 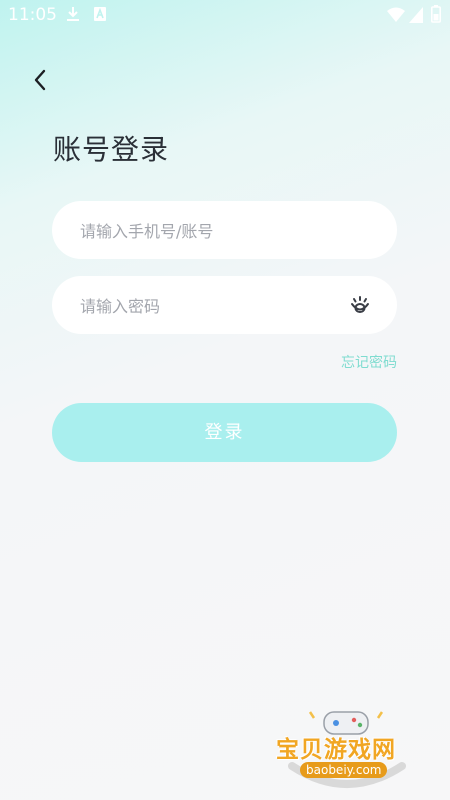 I want to click on wifi-icon, so click(x=396, y=14).